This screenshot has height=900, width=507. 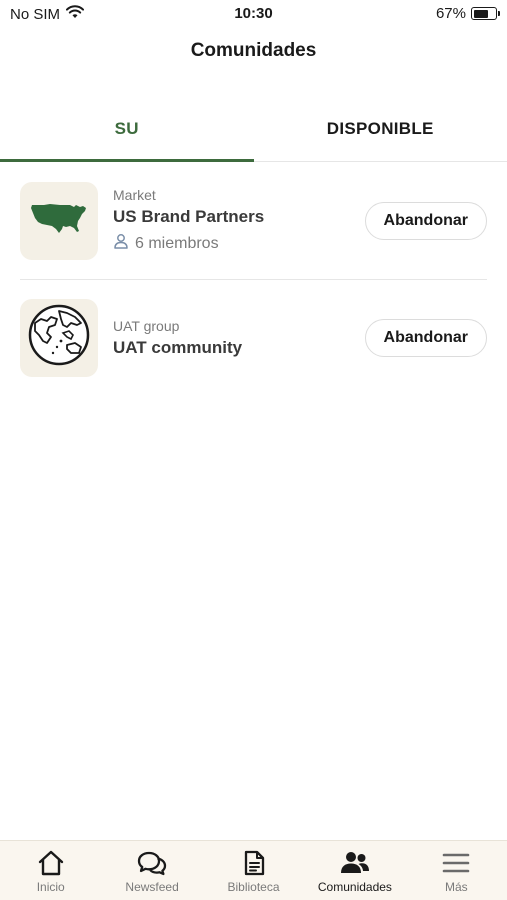 I want to click on status-time: 10:30, so click(x=253, y=13).